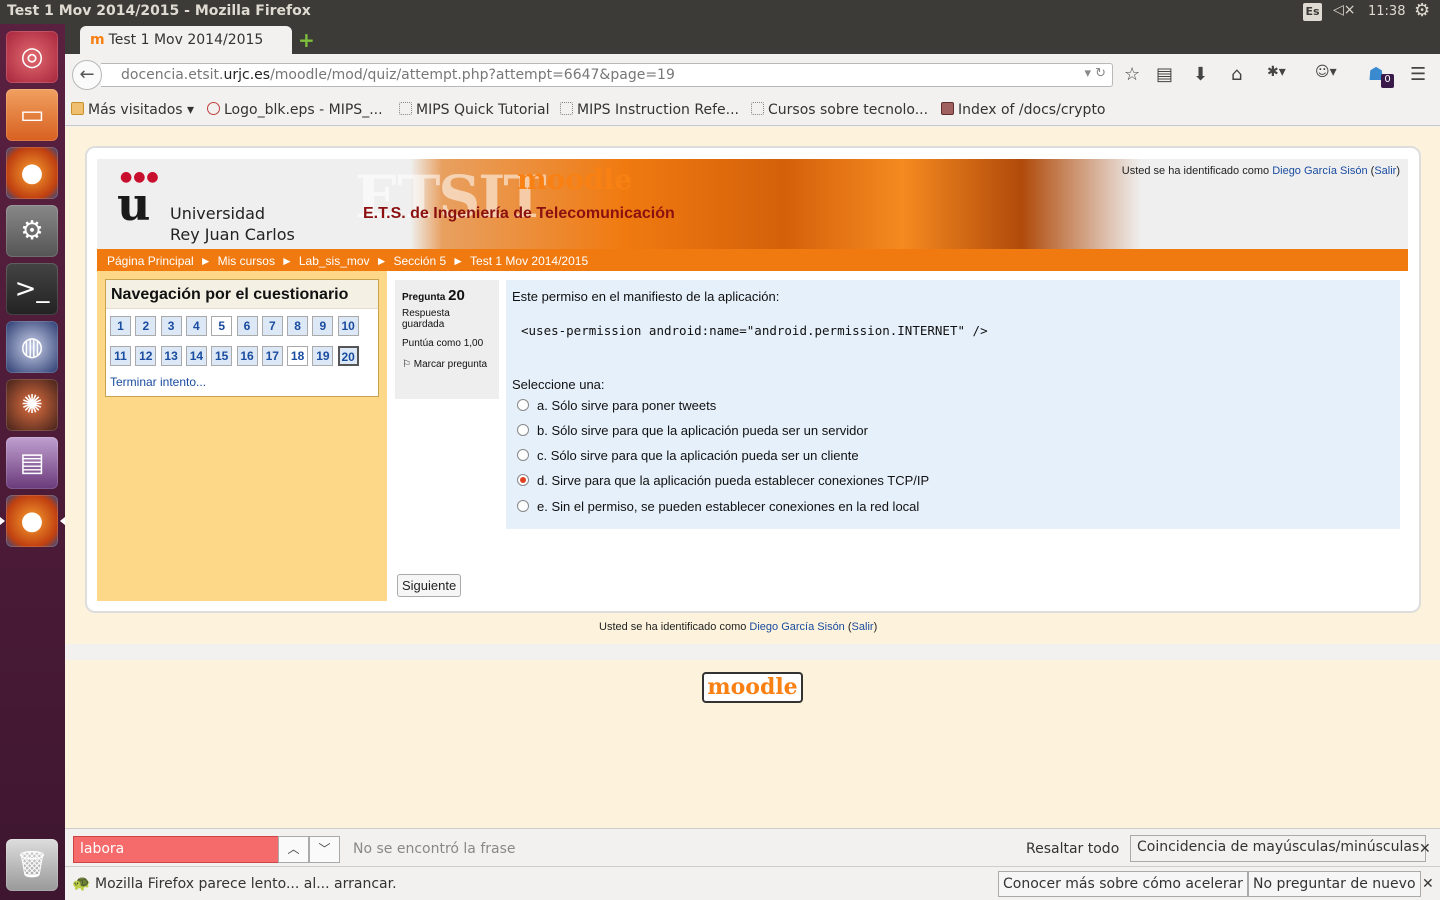  I want to click on firefox-icon: ●, so click(32, 173).